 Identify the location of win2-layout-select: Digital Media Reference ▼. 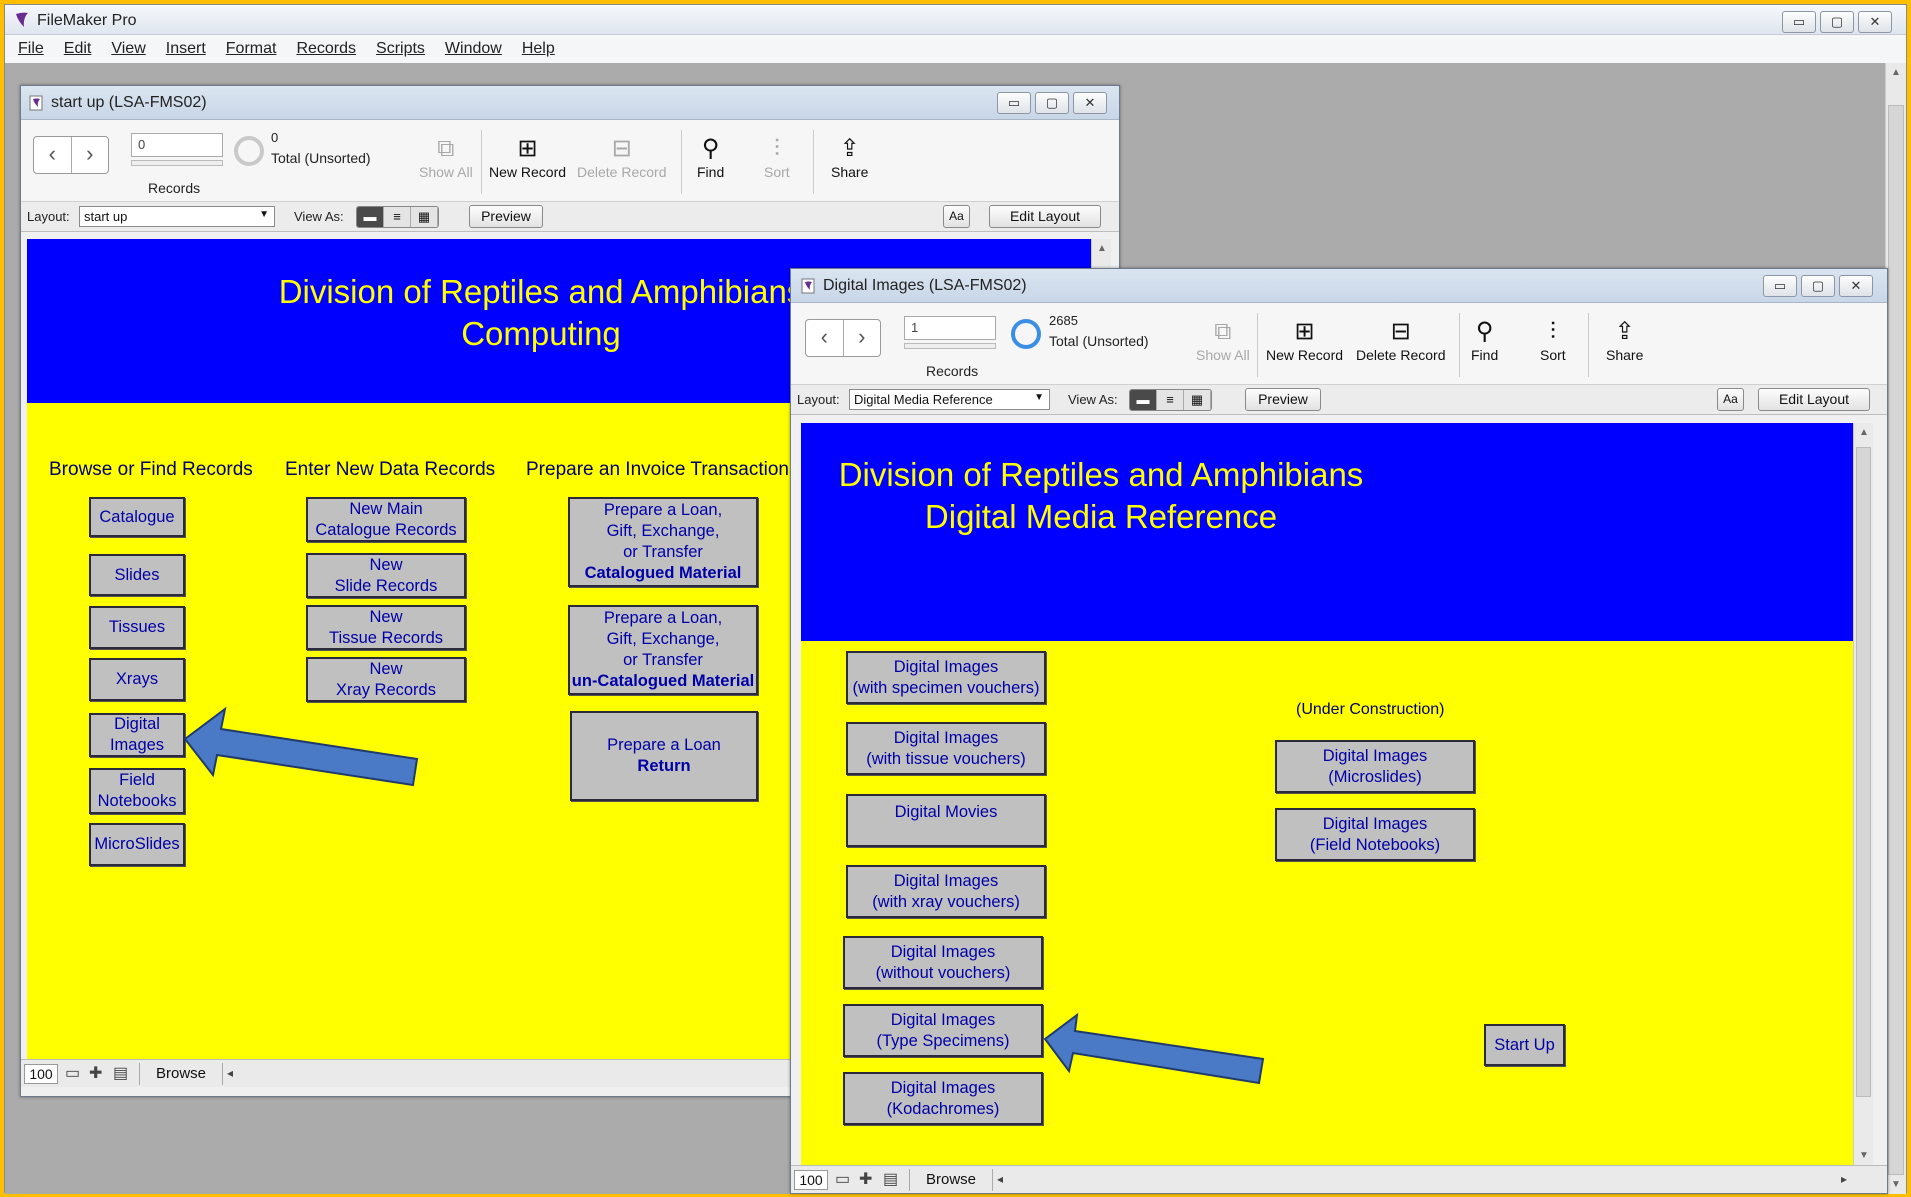
(949, 399).